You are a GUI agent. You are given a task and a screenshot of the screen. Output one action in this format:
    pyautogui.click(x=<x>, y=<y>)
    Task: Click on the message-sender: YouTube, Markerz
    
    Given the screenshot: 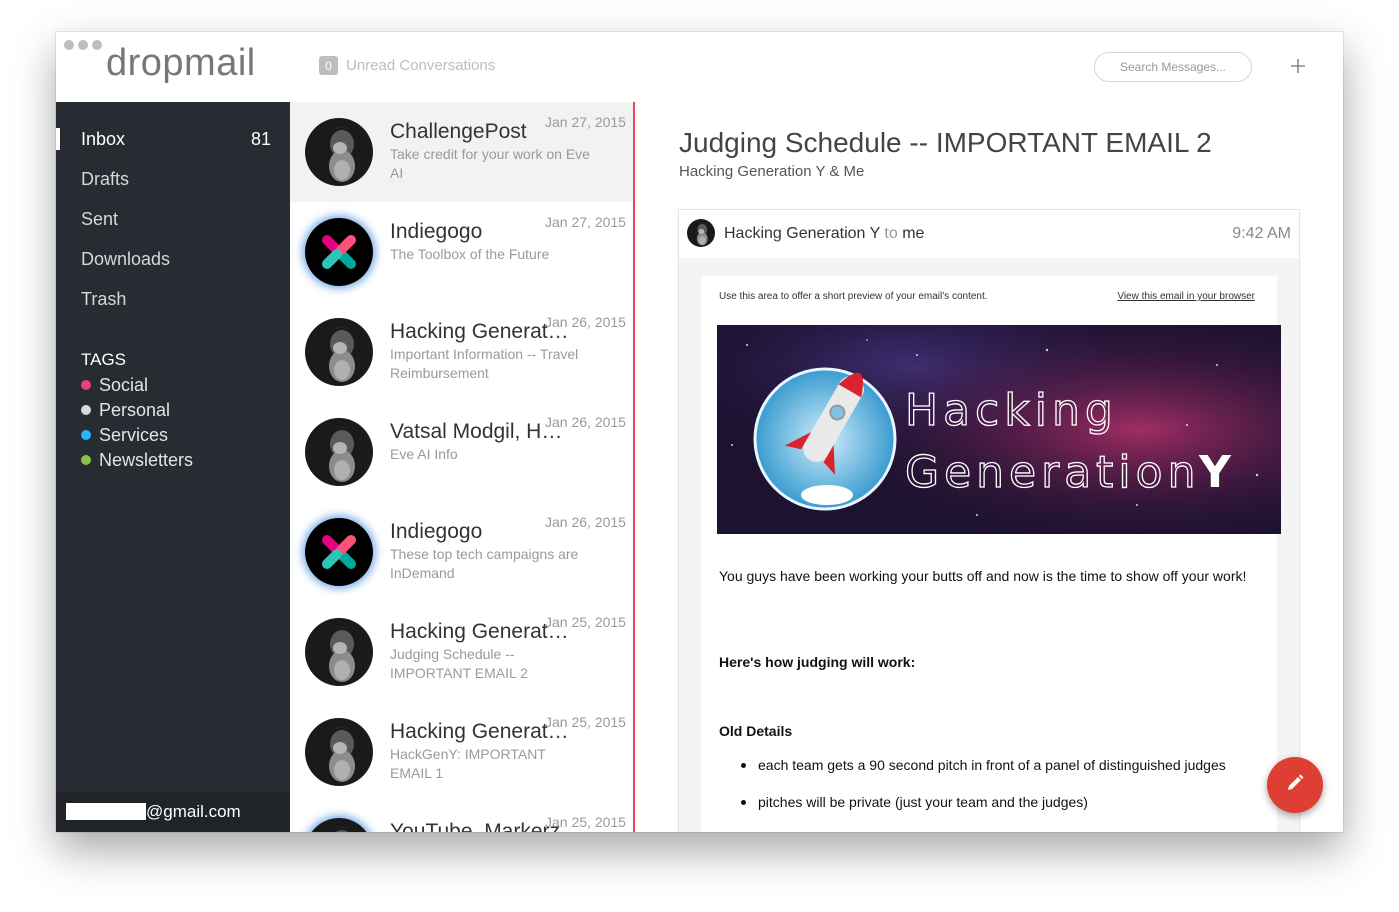 What is the action you would take?
    pyautogui.click(x=475, y=826)
    